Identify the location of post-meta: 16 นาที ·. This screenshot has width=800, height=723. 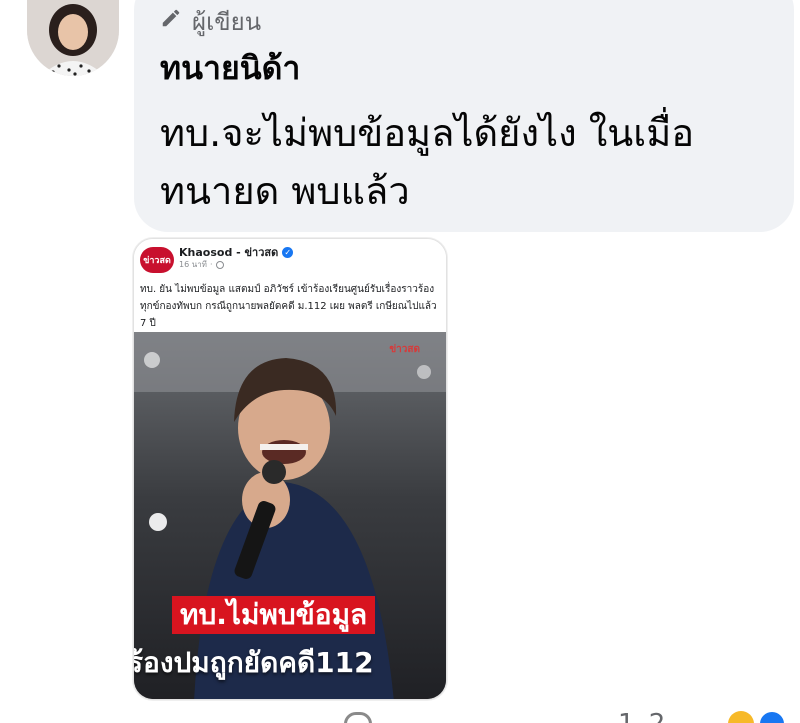
(201, 264).